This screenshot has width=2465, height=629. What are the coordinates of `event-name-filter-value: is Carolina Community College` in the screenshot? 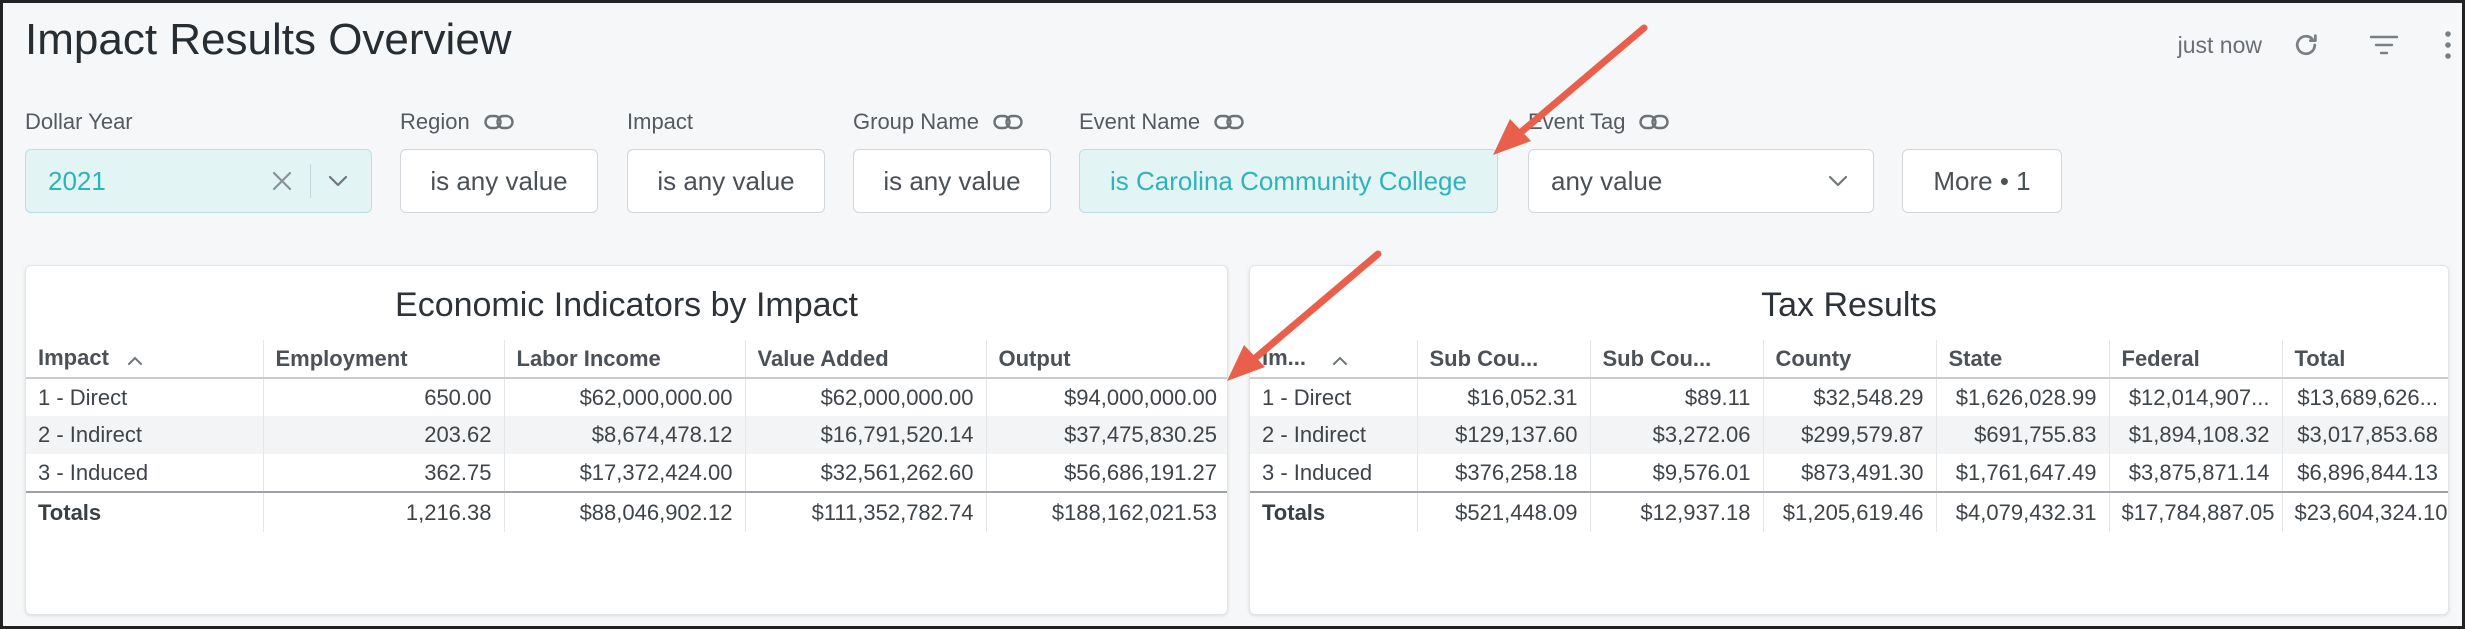 It's located at (1288, 180).